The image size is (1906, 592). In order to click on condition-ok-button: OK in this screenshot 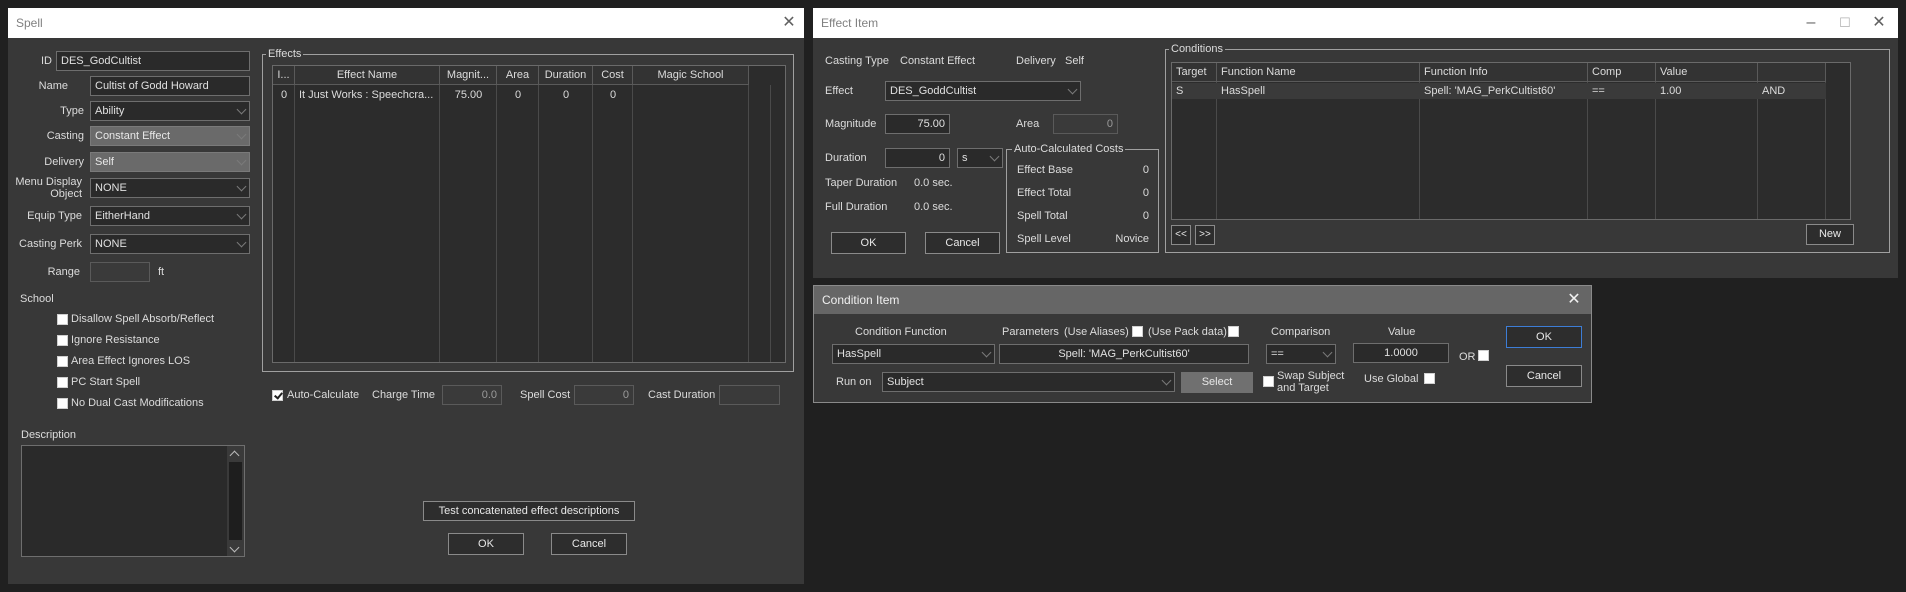, I will do `click(1544, 337)`.